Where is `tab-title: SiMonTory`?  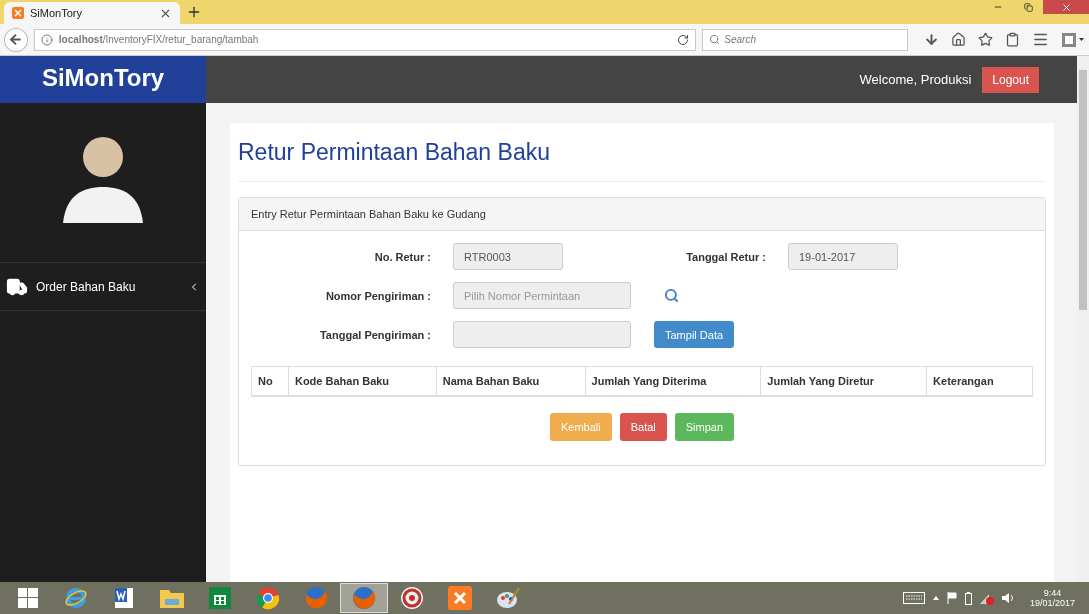
tab-title: SiMonTory is located at coordinates (56, 13).